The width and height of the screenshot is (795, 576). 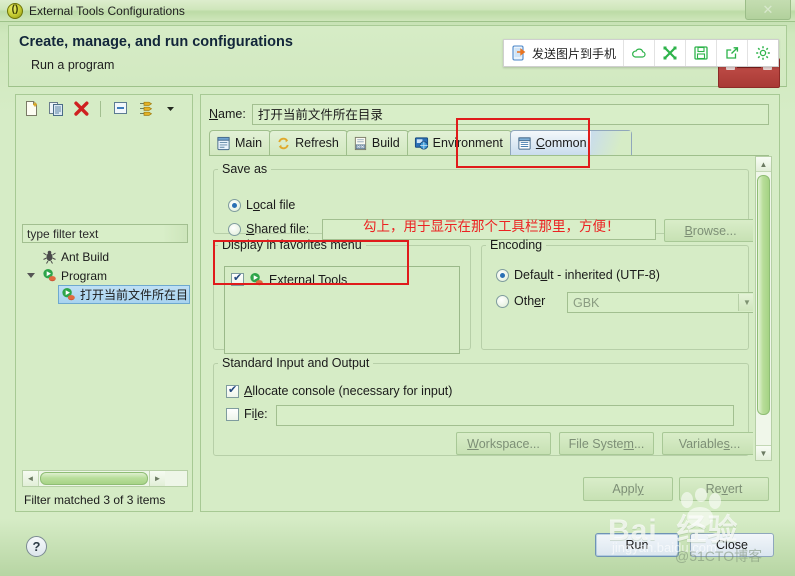 I want to click on share-button, so click(x=733, y=53).